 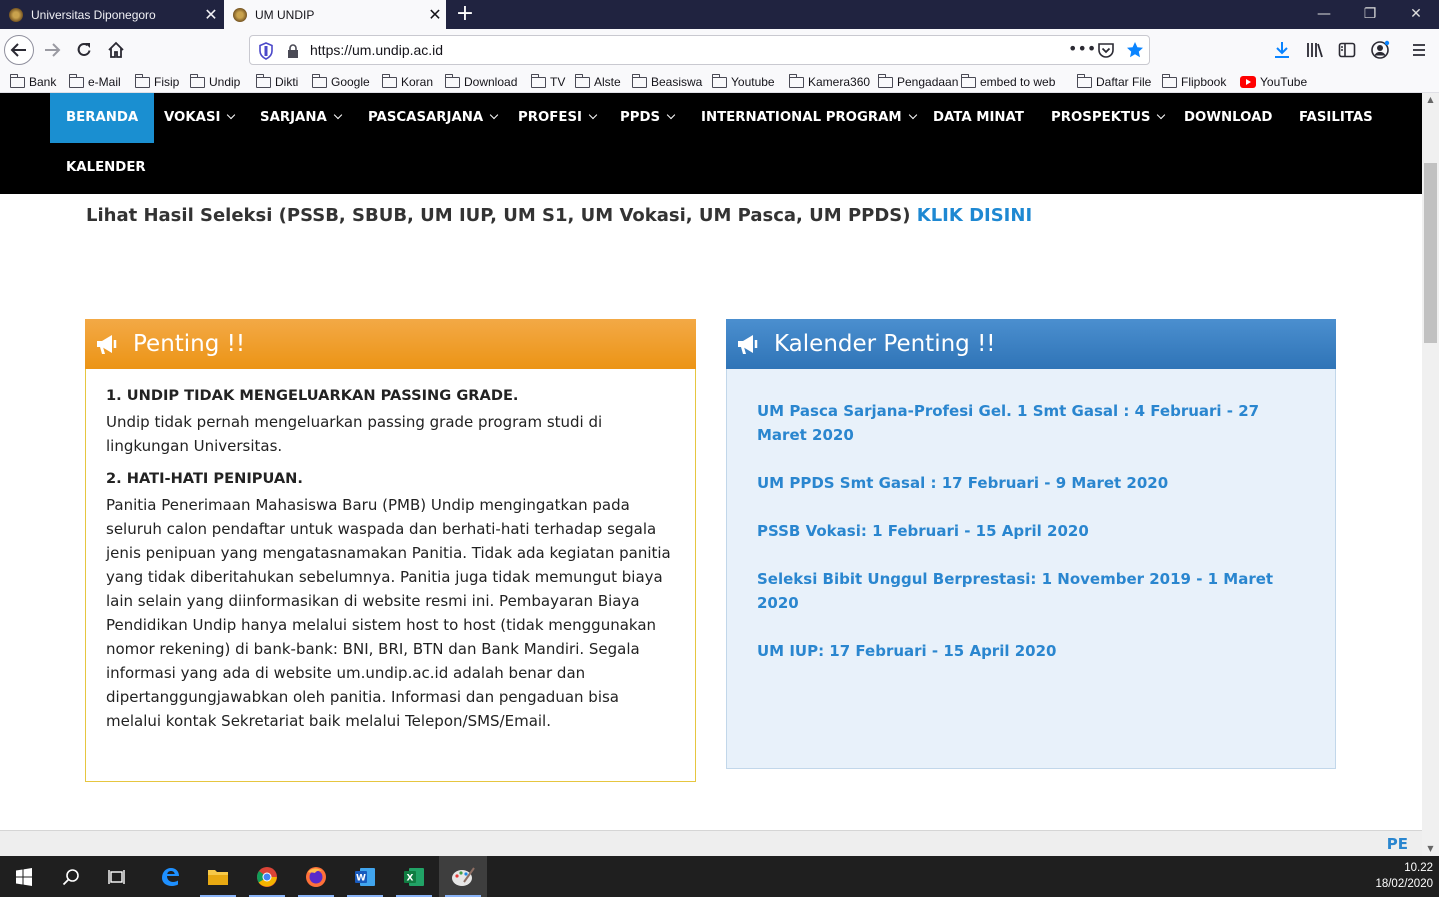 I want to click on kalender-link: UM IUP: 17 Februari - 15 April 2020, so click(x=1031, y=651).